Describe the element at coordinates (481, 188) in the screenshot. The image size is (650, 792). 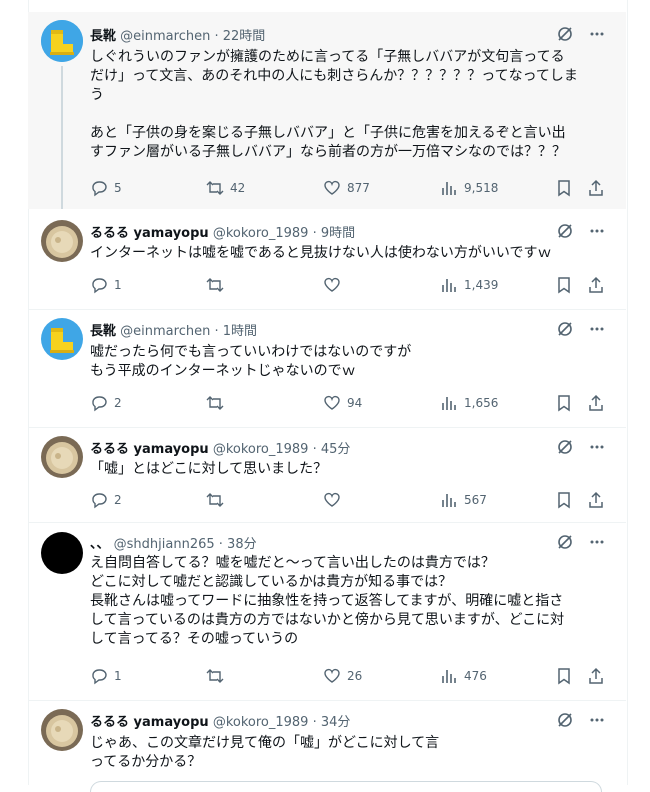
I see `views-count: 9,518` at that location.